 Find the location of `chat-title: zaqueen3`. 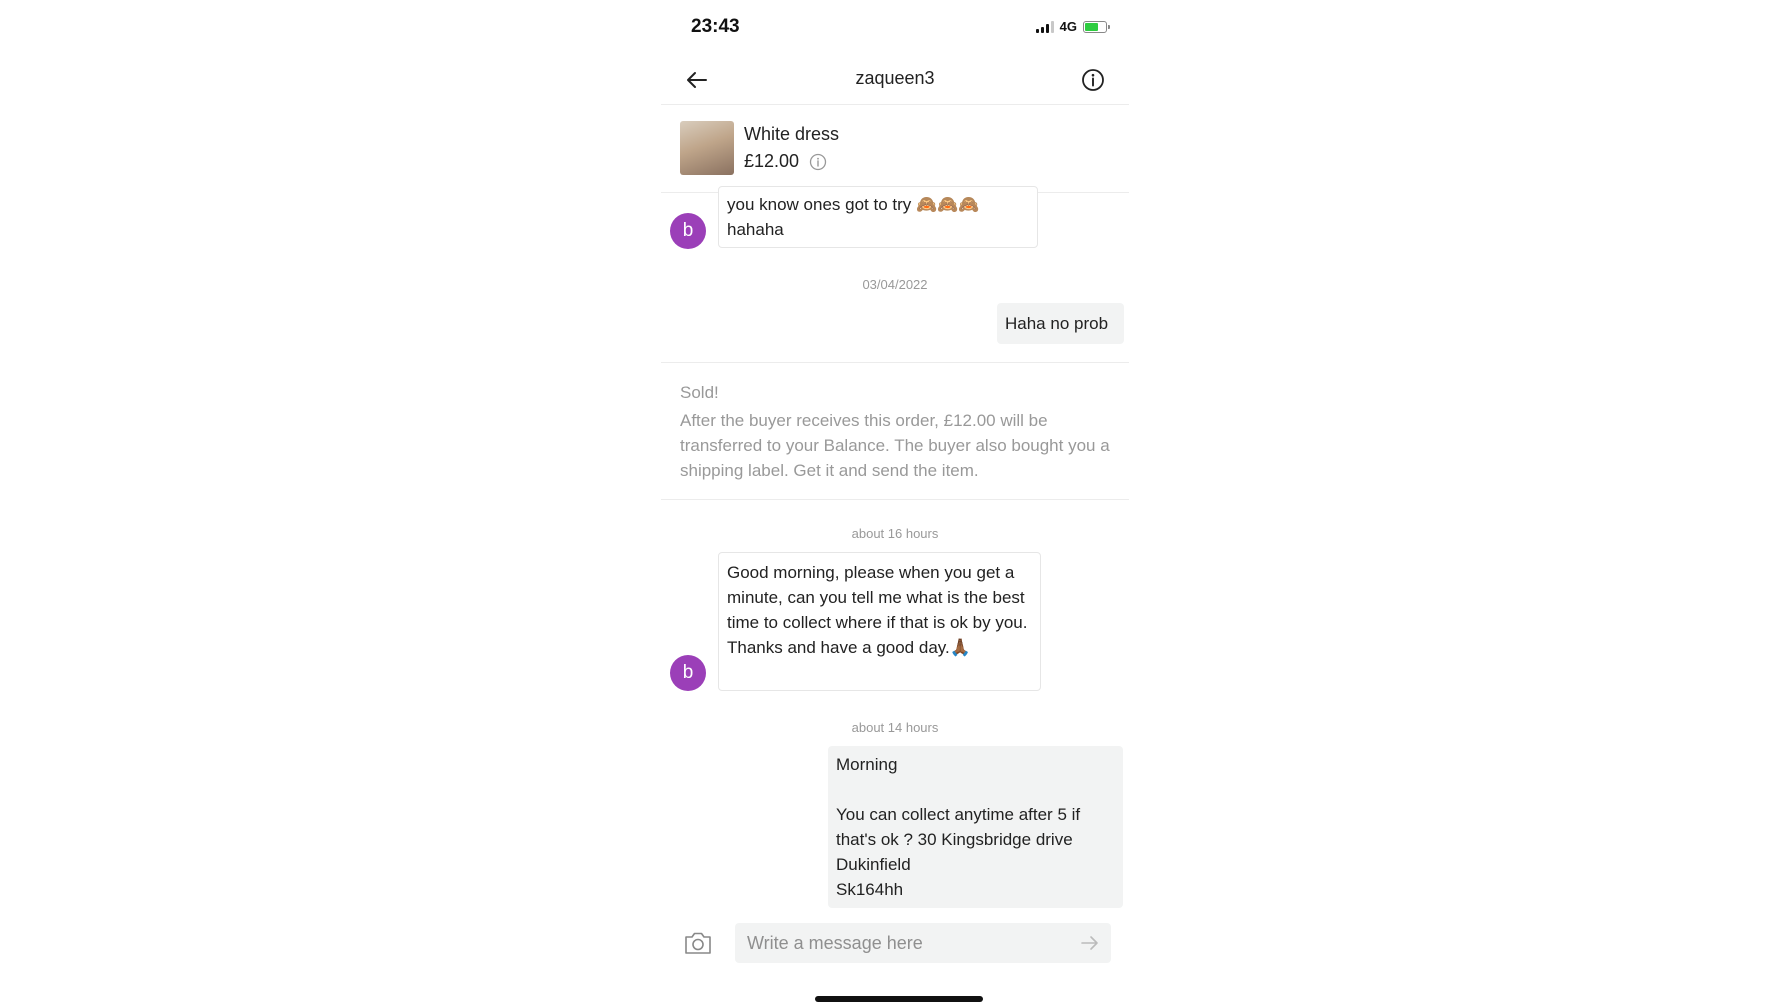

chat-title: zaqueen3 is located at coordinates (895, 78).